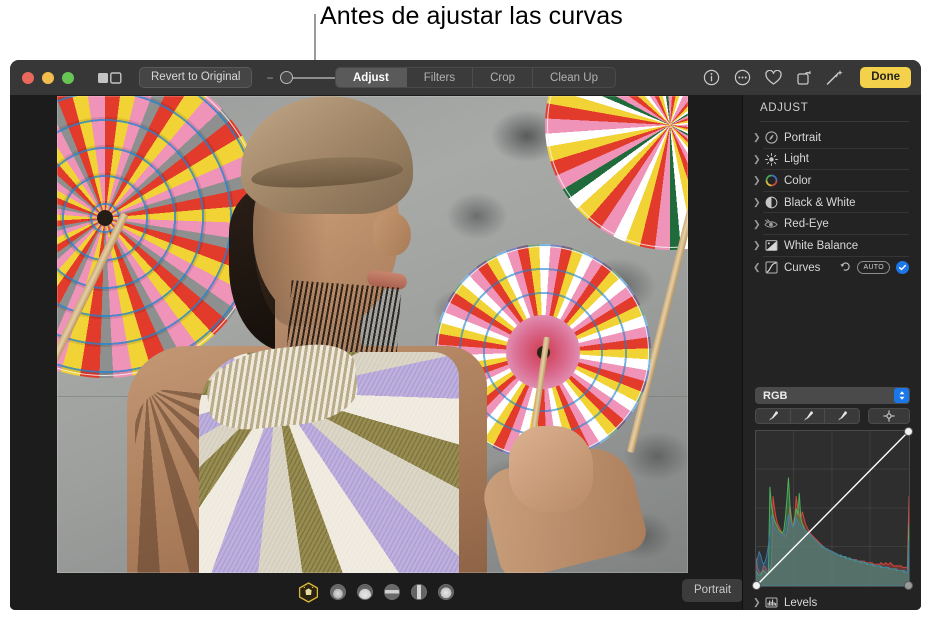  What do you see at coordinates (771, 246) in the screenshot?
I see `white-balance-icon` at bounding box center [771, 246].